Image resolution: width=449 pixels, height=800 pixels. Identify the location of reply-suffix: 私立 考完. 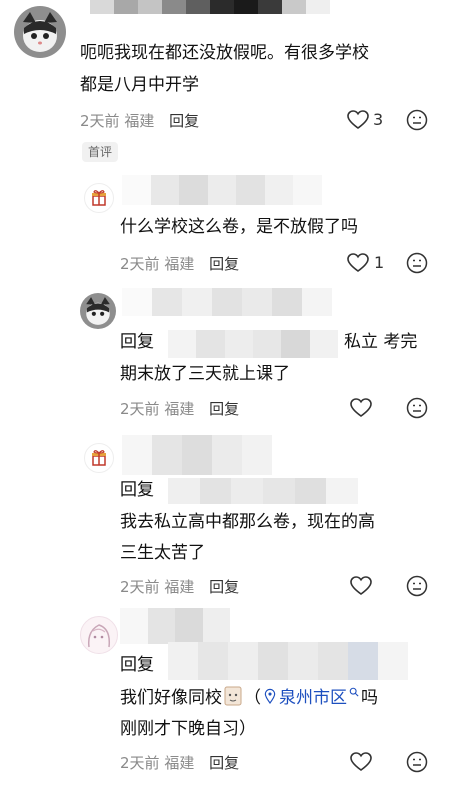
(381, 342).